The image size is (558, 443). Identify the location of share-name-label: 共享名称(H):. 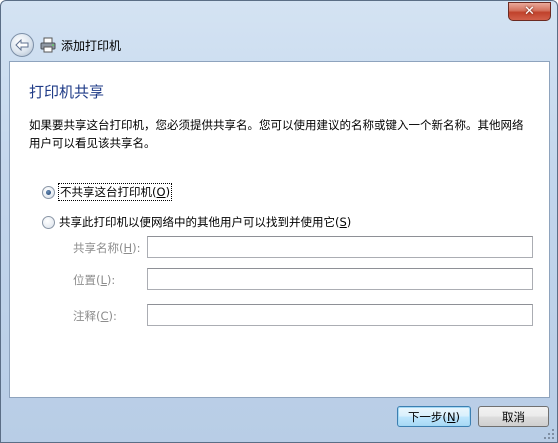
(107, 248).